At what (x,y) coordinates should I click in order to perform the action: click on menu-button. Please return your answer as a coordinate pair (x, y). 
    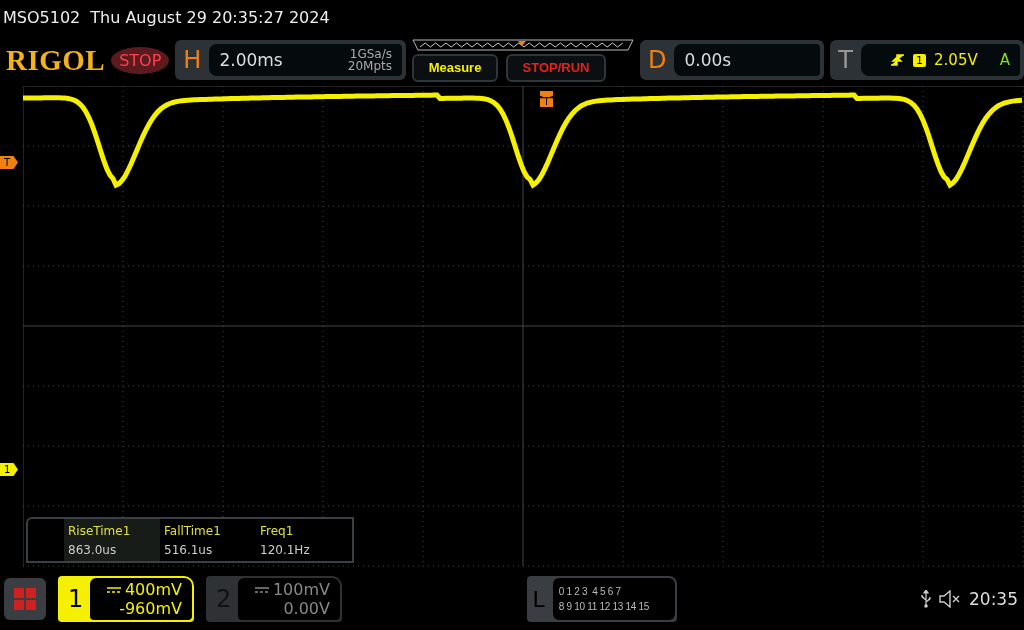
    Looking at the image, I should click on (25, 599).